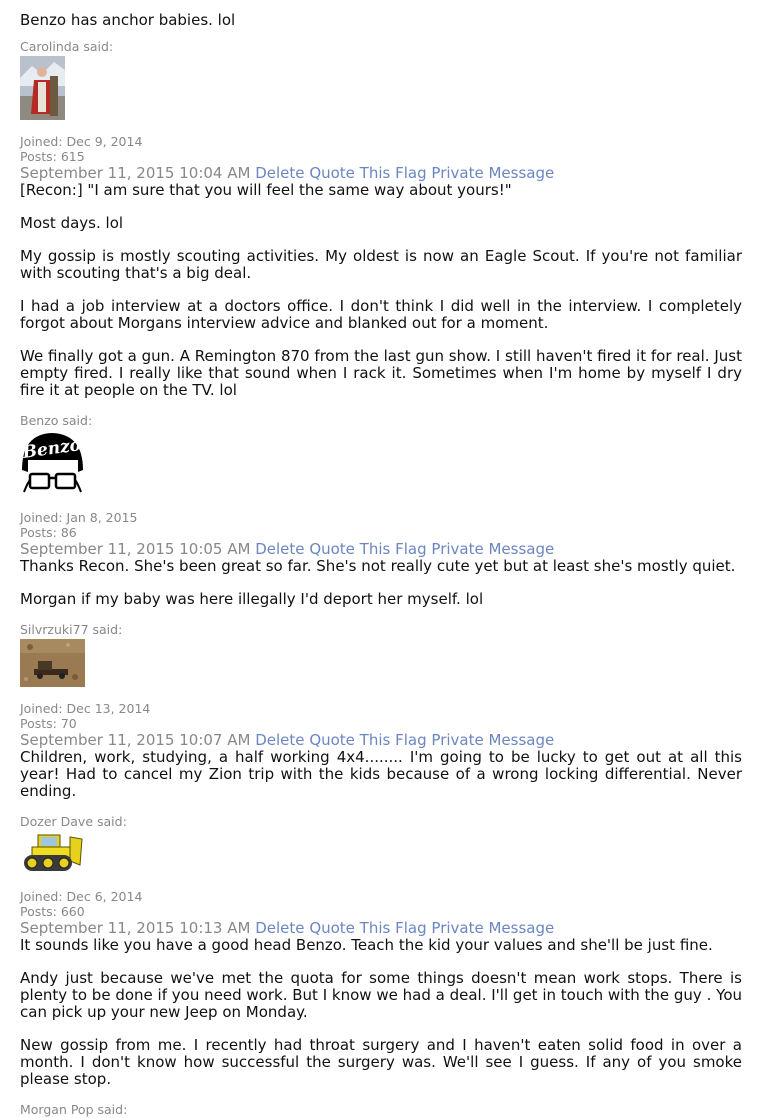  What do you see at coordinates (128, 20) in the screenshot?
I see `previous-post-text: Benzo has anchor babies. lol` at bounding box center [128, 20].